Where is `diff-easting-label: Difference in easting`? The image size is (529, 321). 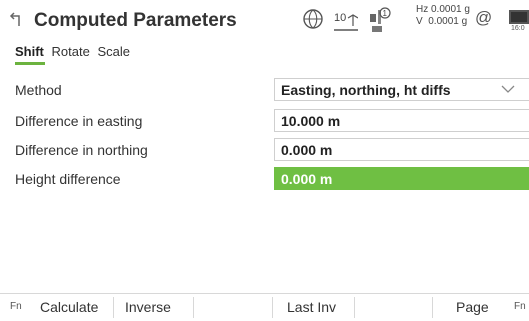 diff-easting-label: Difference in easting is located at coordinates (79, 121).